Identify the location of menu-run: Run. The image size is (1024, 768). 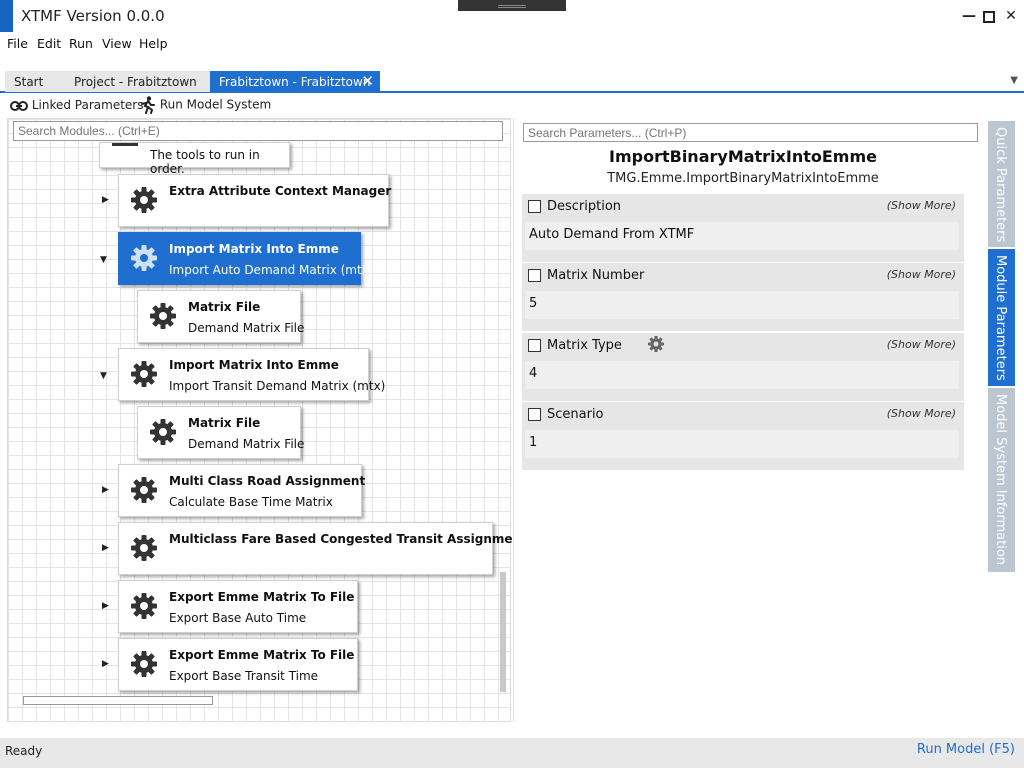
(81, 43).